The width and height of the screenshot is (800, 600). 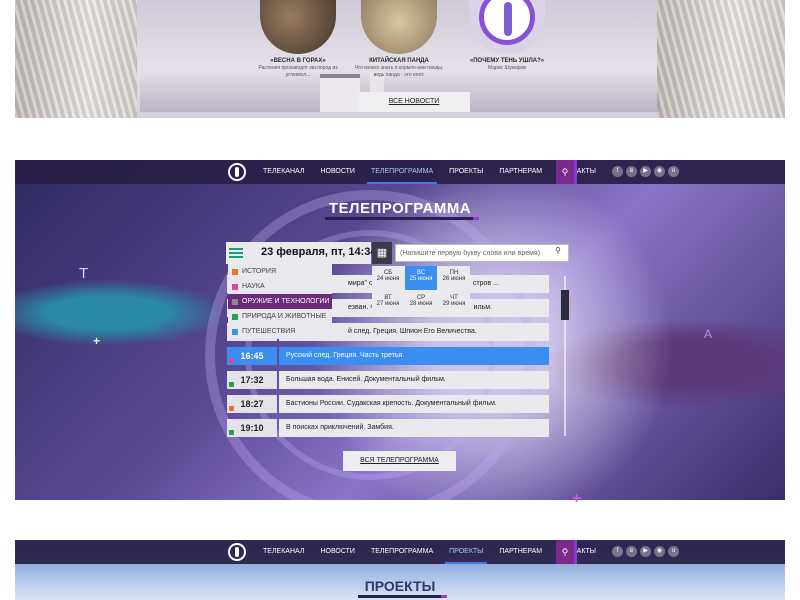 I want to click on day-option-active: ВС 25 июня, so click(x=421, y=278).